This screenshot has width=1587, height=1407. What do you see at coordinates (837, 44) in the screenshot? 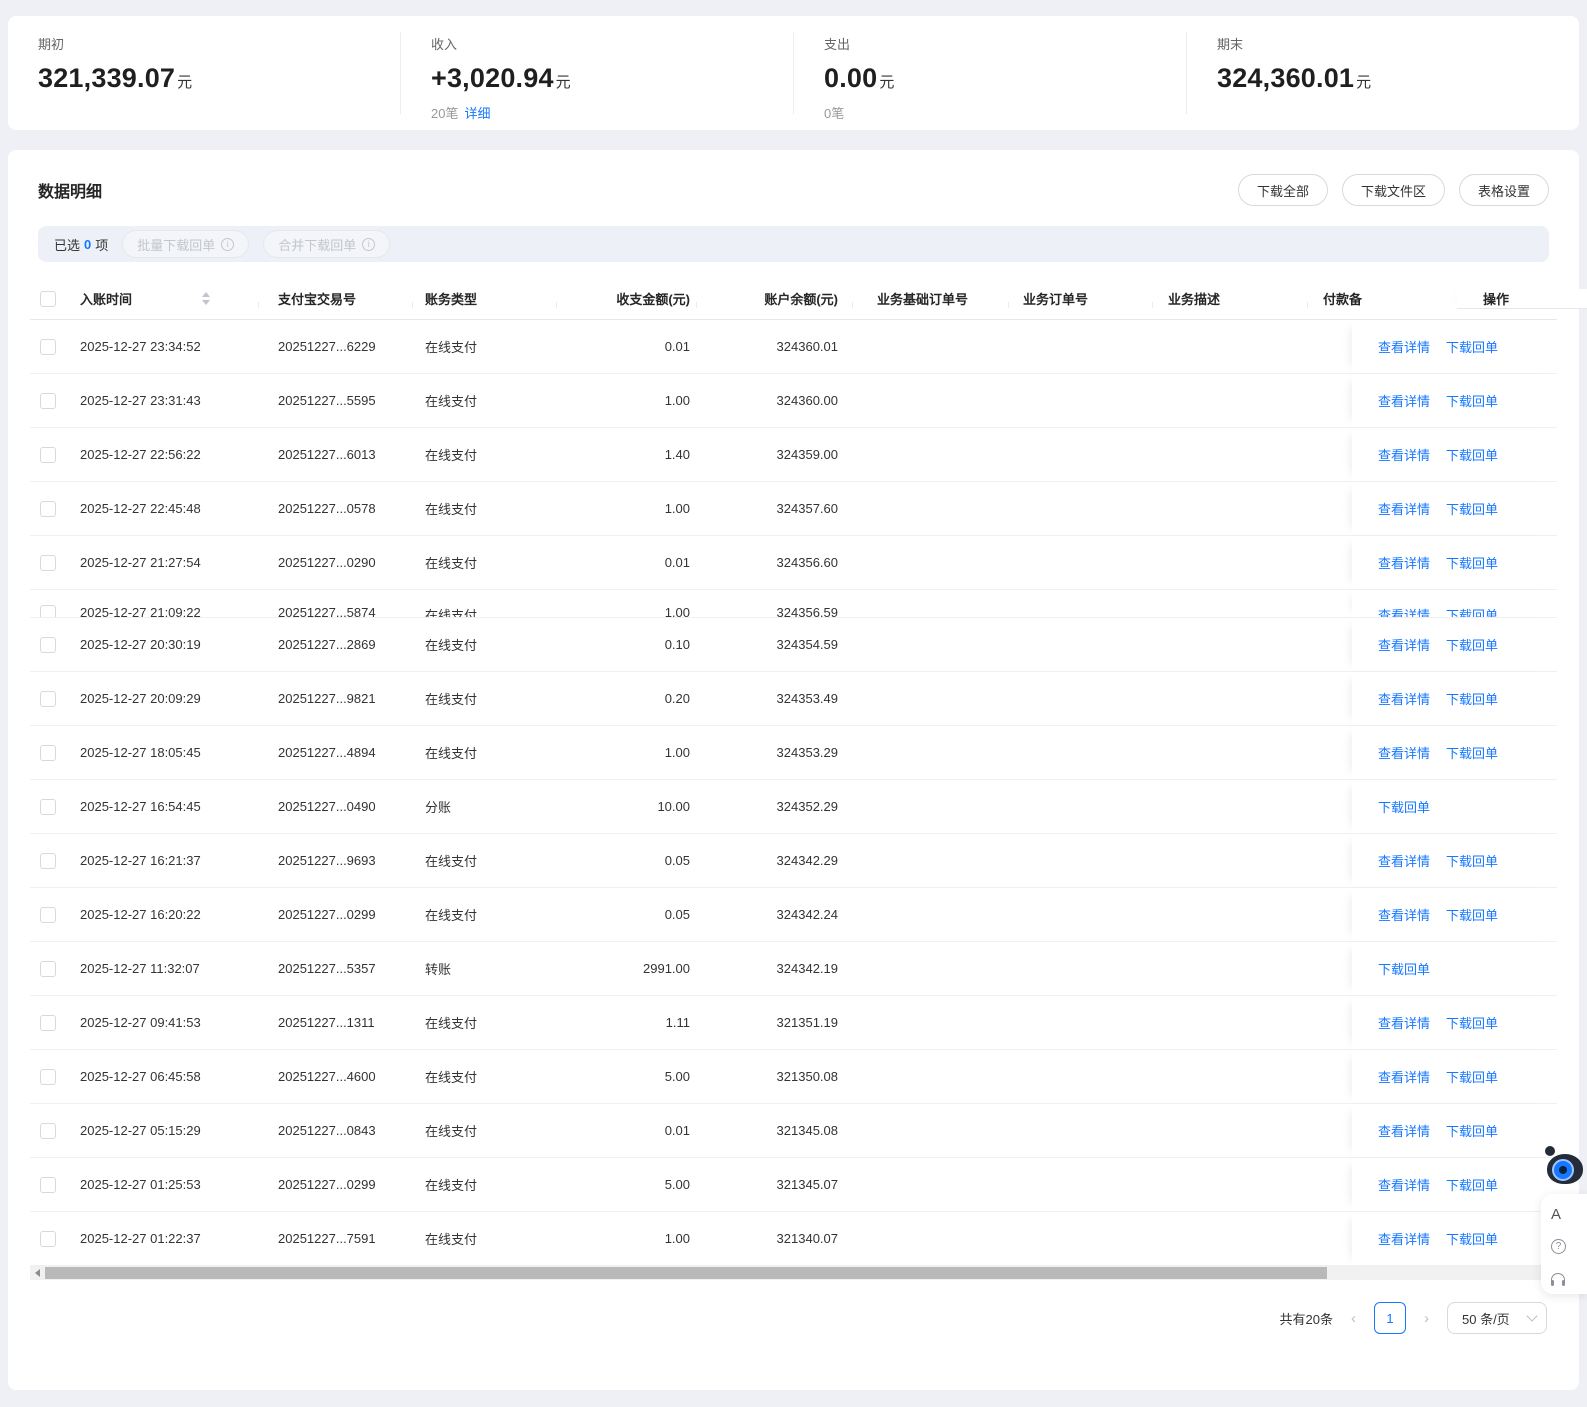
I see `summary-expense-label: 支出` at bounding box center [837, 44].